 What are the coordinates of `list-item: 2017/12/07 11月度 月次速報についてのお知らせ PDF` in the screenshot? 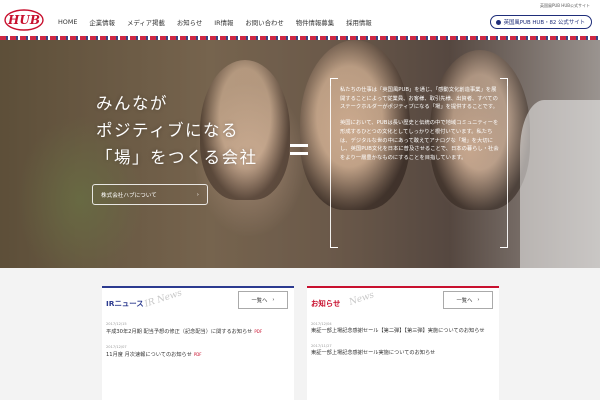 It's located at (198, 352).